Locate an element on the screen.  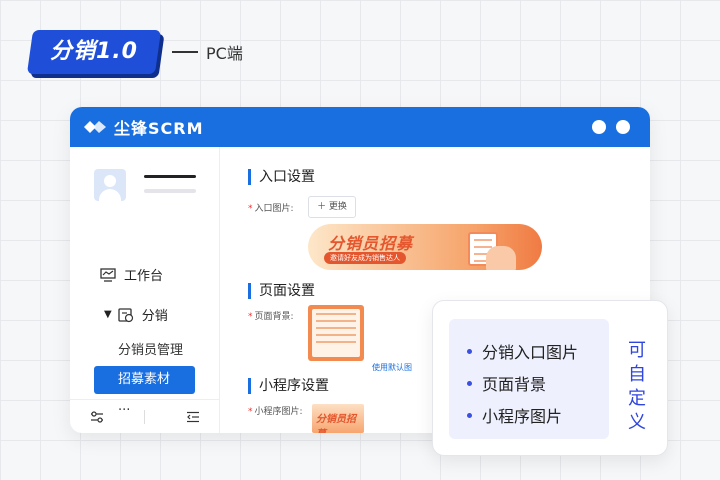
entry-banner-image: 分销员招募 邀请好友成为销售达人 is located at coordinates (425, 247).